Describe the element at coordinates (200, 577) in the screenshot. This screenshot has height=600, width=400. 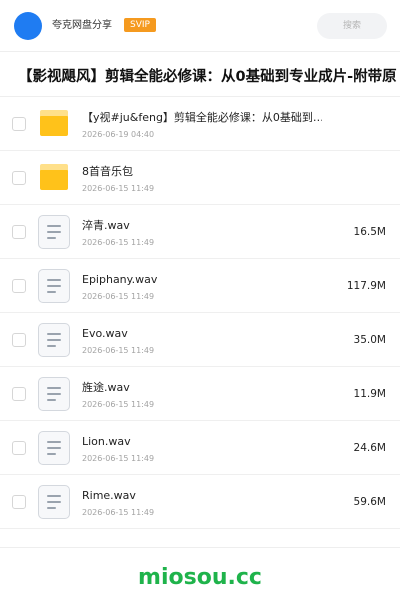
I see `watermark: miosou.cc` at that location.